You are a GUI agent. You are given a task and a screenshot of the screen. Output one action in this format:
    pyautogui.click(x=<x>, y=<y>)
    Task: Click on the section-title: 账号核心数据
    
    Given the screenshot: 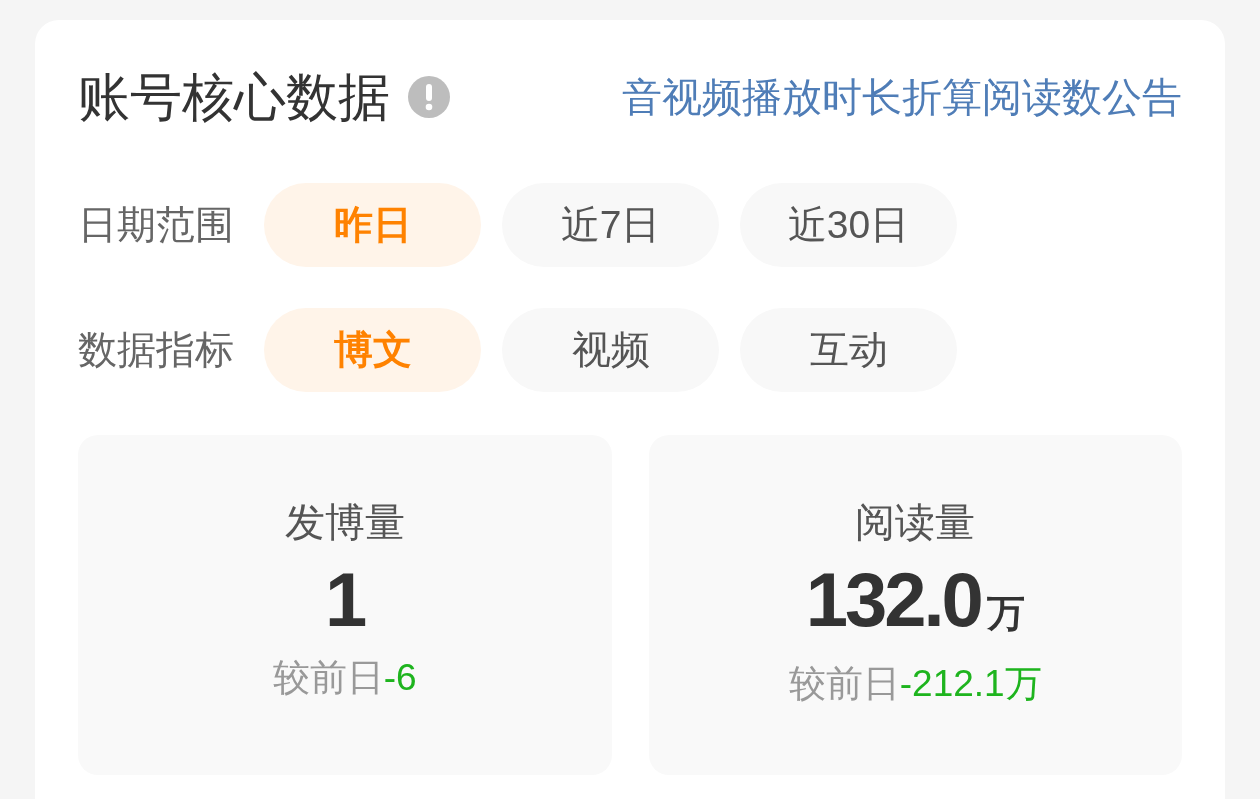 What is the action you would take?
    pyautogui.click(x=234, y=97)
    